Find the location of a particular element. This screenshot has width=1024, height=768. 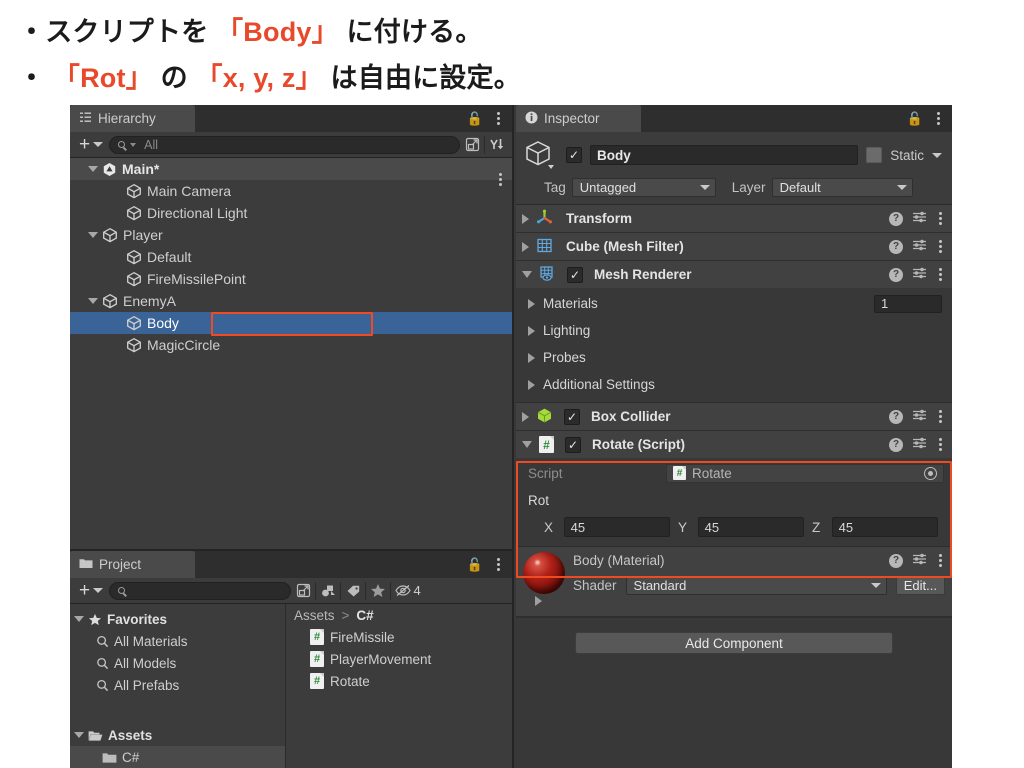

project-tree-item-favorites: Favorites is located at coordinates (177, 619).